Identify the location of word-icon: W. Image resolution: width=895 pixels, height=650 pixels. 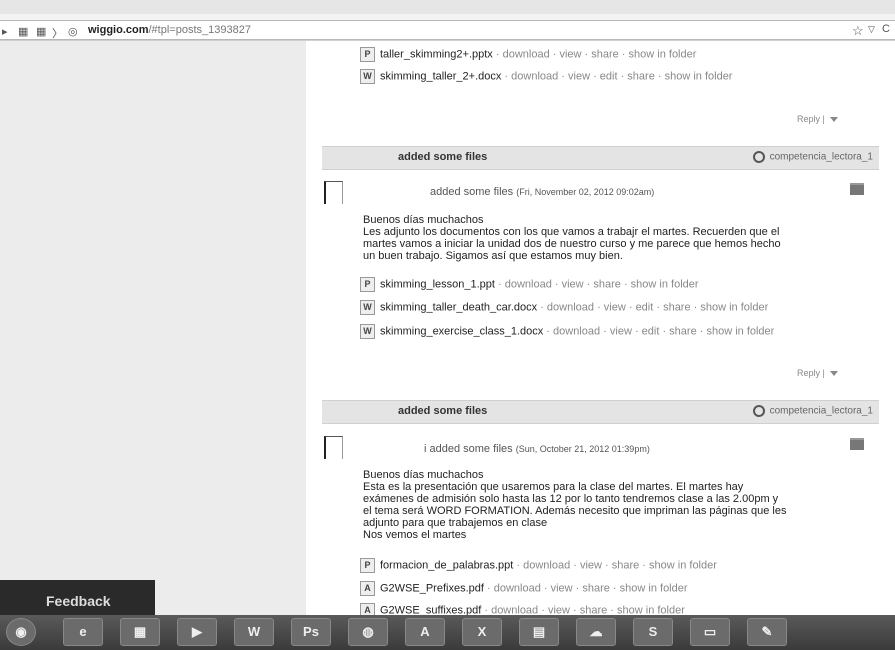
(254, 632).